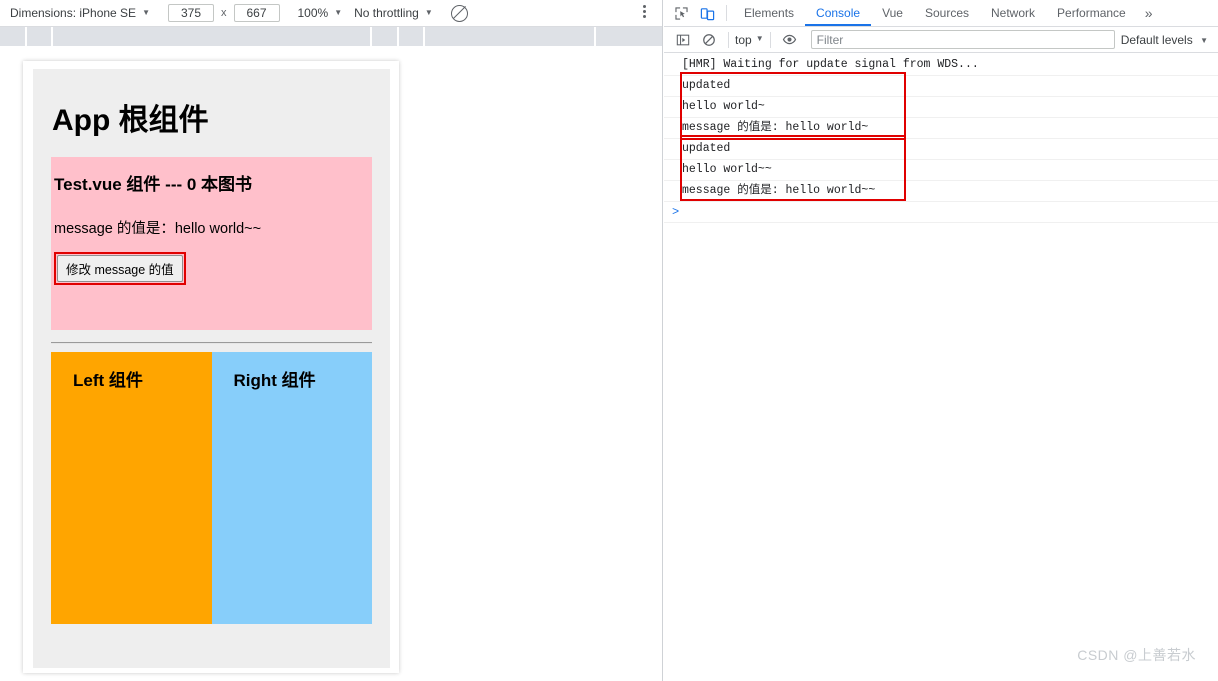  I want to click on inspect-element-icon, so click(681, 13).